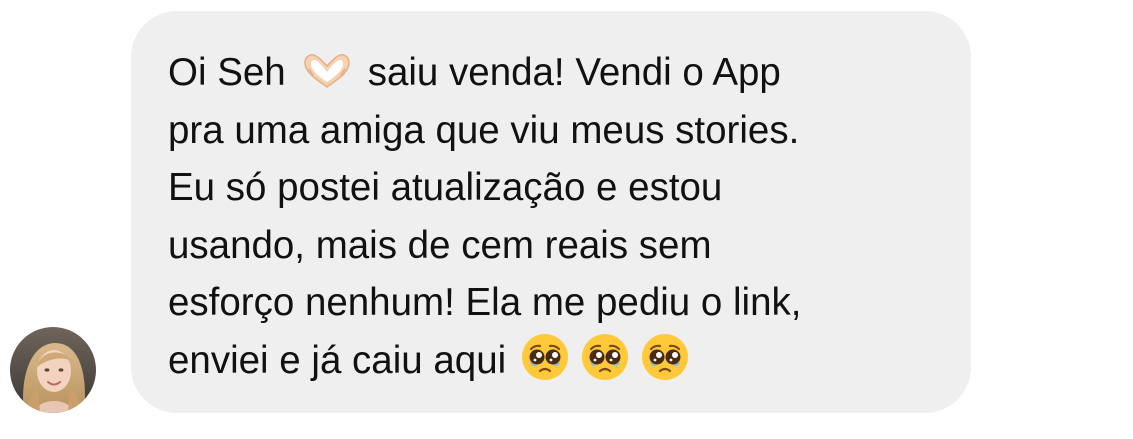  I want to click on message-text-segment: Oi Seh, so click(227, 72).